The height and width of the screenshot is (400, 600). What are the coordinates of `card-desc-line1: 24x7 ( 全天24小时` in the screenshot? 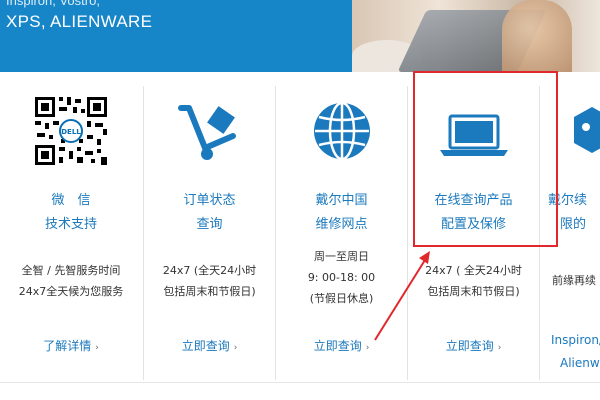 It's located at (473, 270).